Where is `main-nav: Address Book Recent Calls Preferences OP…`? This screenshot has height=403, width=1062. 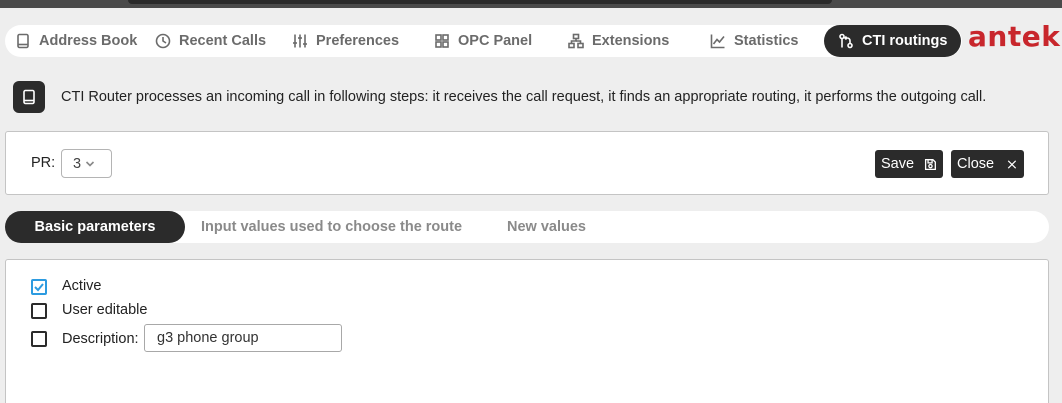 main-nav: Address Book Recent Calls Preferences OP… is located at coordinates (483, 41).